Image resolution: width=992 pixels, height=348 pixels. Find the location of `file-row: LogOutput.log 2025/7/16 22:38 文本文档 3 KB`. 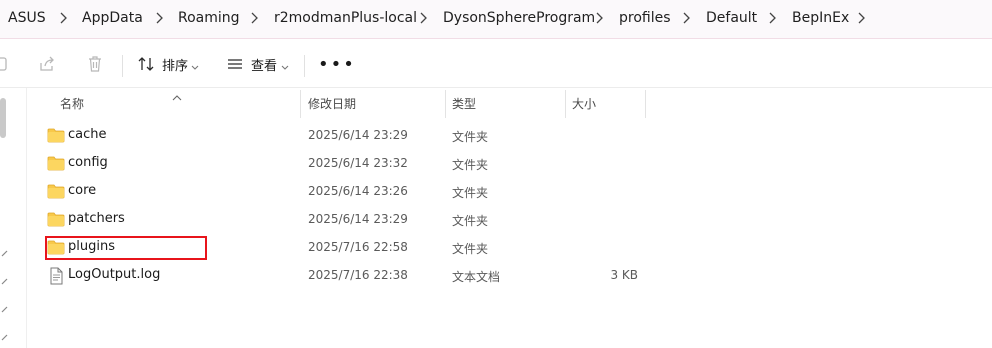

file-row: LogOutput.log 2025/7/16 22:38 文本文档 3 KB is located at coordinates (510, 275).